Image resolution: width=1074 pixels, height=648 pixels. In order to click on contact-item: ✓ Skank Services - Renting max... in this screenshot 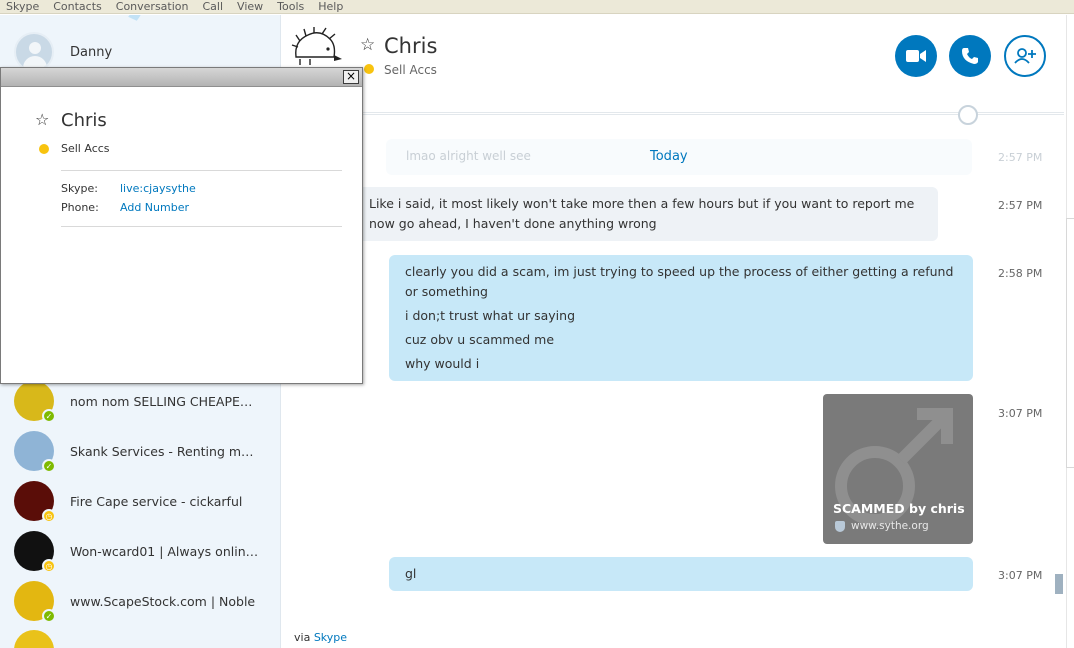, I will do `click(144, 451)`.